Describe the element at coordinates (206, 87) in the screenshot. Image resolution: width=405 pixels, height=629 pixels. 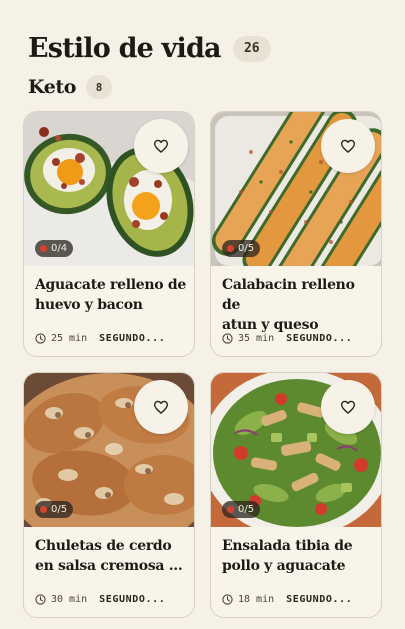
I see `section-row: Keto 8` at that location.